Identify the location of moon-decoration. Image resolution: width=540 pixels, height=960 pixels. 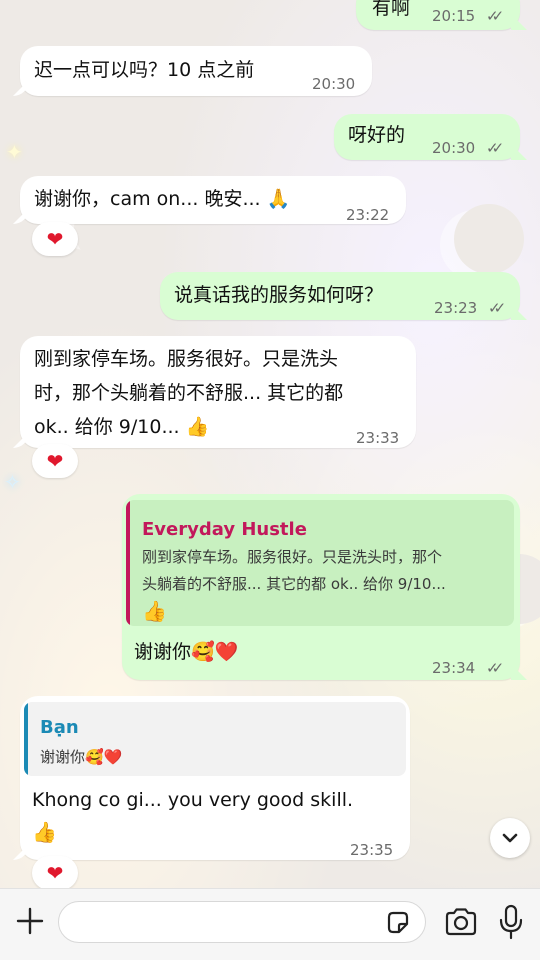
(482, 242).